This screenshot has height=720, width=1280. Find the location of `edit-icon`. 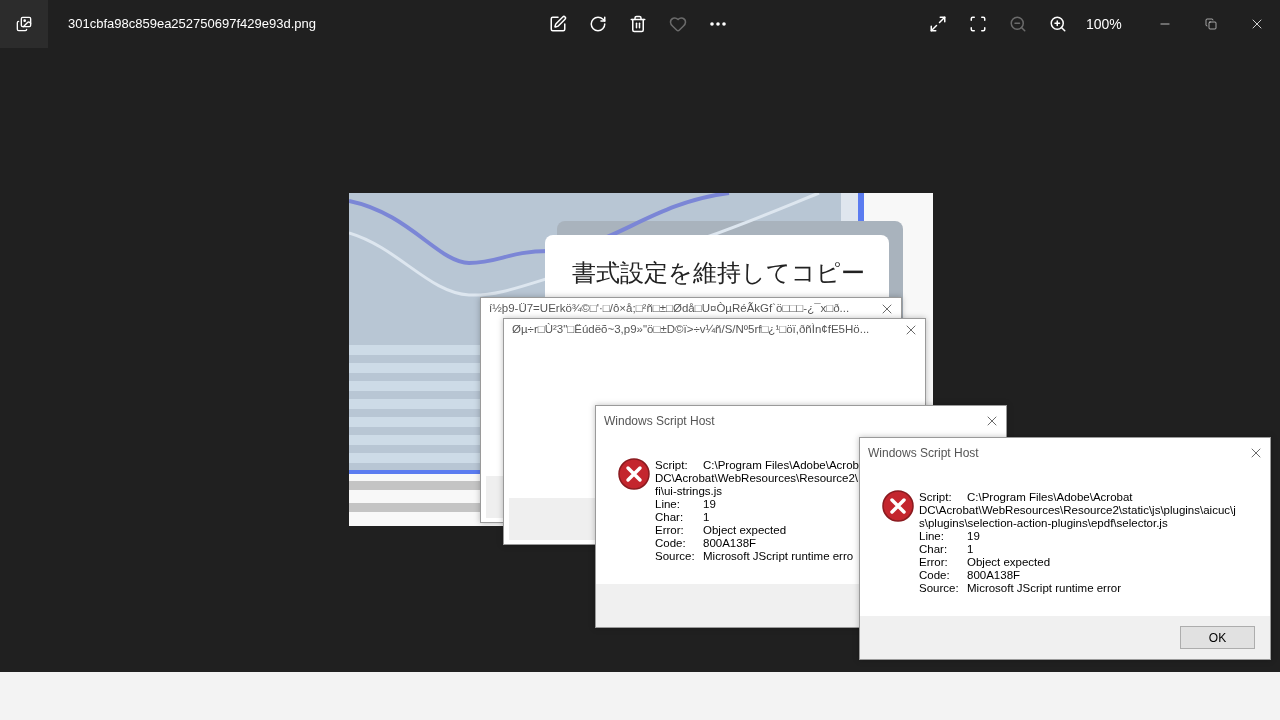

edit-icon is located at coordinates (558, 24).